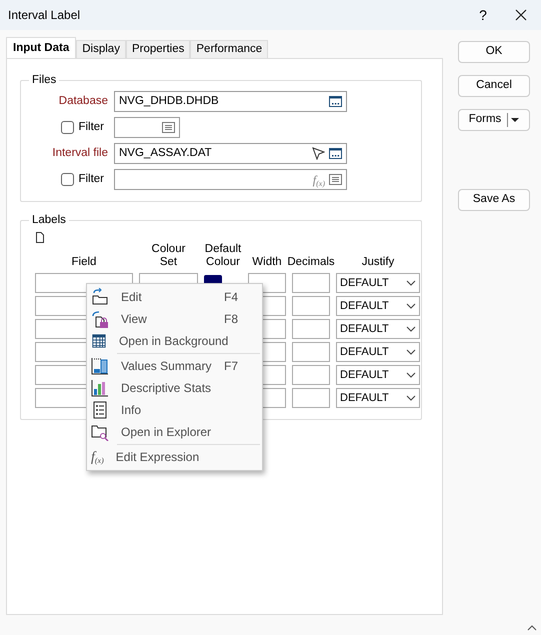  I want to click on function-icon: f$_{(x)}$, so click(97, 457).